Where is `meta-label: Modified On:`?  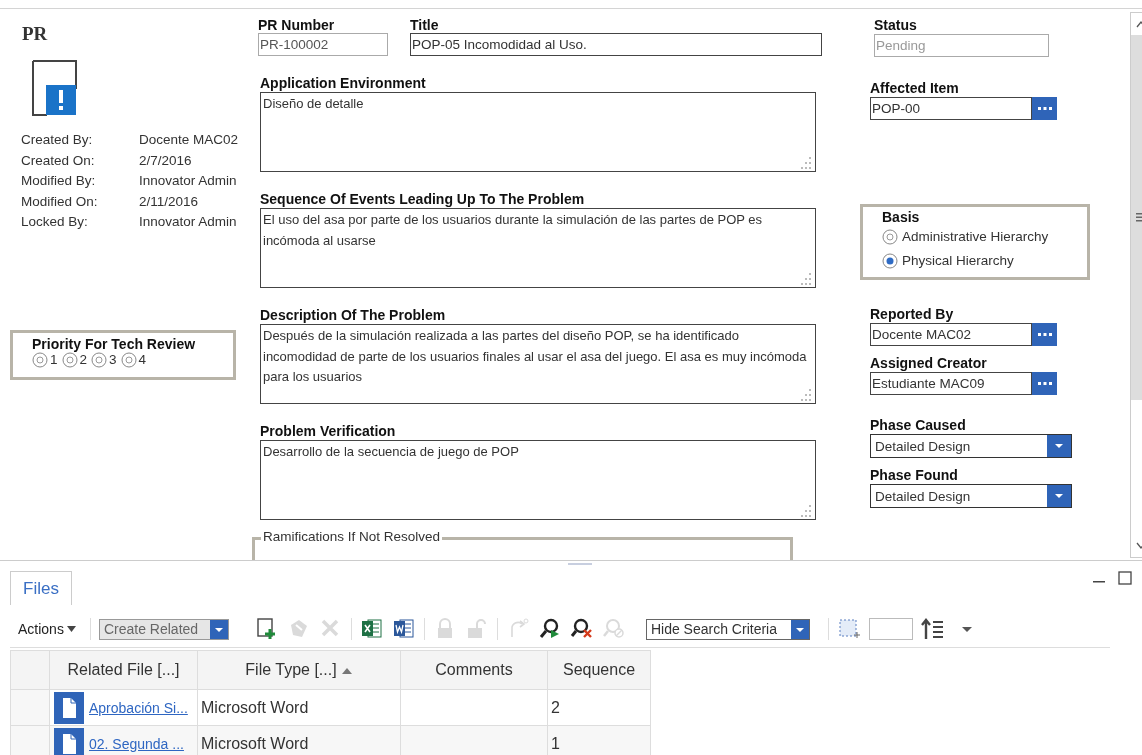 meta-label: Modified On: is located at coordinates (60, 201).